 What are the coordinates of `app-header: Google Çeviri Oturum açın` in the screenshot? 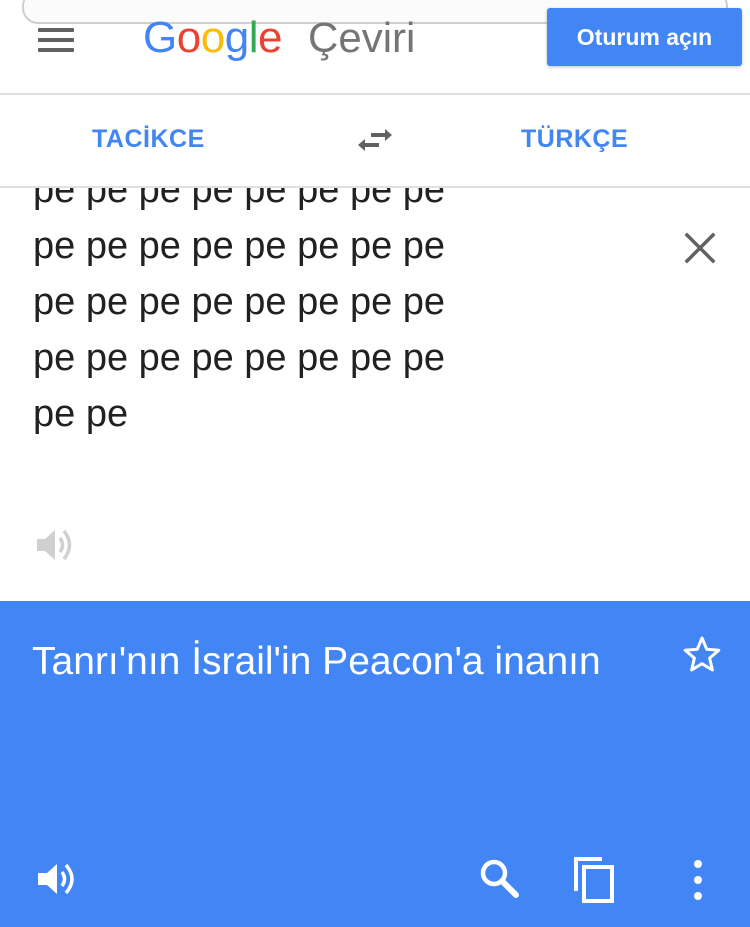 It's located at (375, 47).